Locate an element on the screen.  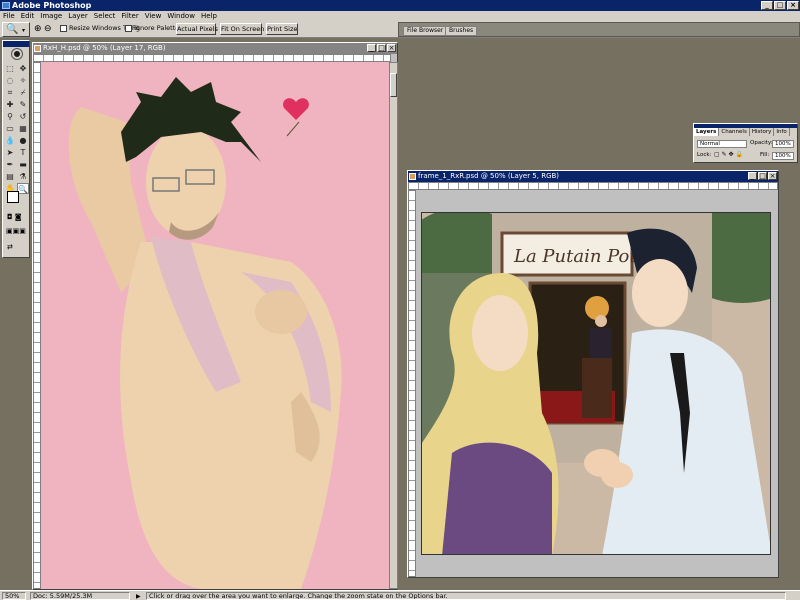
foreground-color-swatch is located at coordinates (13, 197).